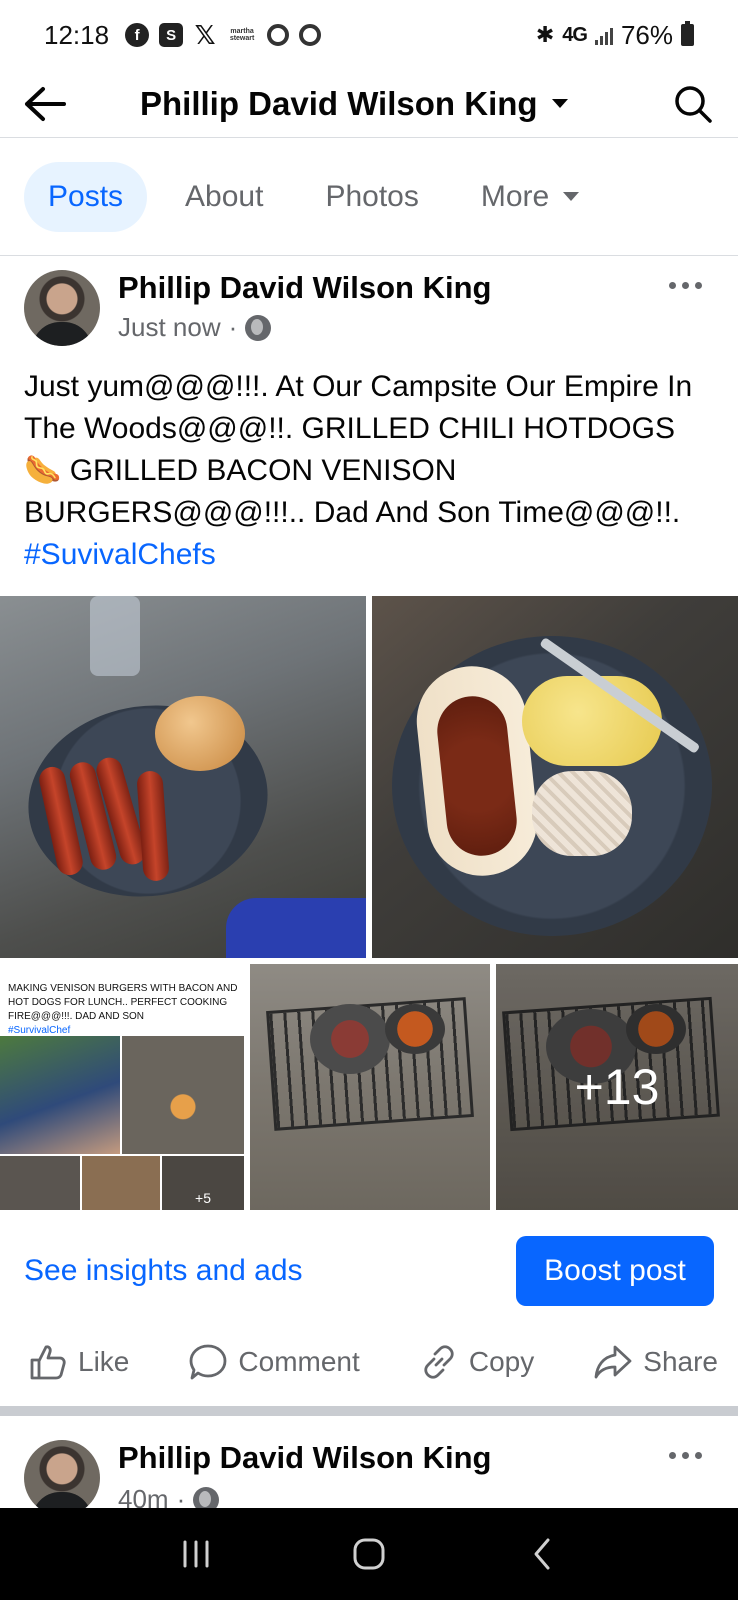 This screenshot has height=1600, width=738. What do you see at coordinates (369, 1411) in the screenshot?
I see `feed-separator` at bounding box center [369, 1411].